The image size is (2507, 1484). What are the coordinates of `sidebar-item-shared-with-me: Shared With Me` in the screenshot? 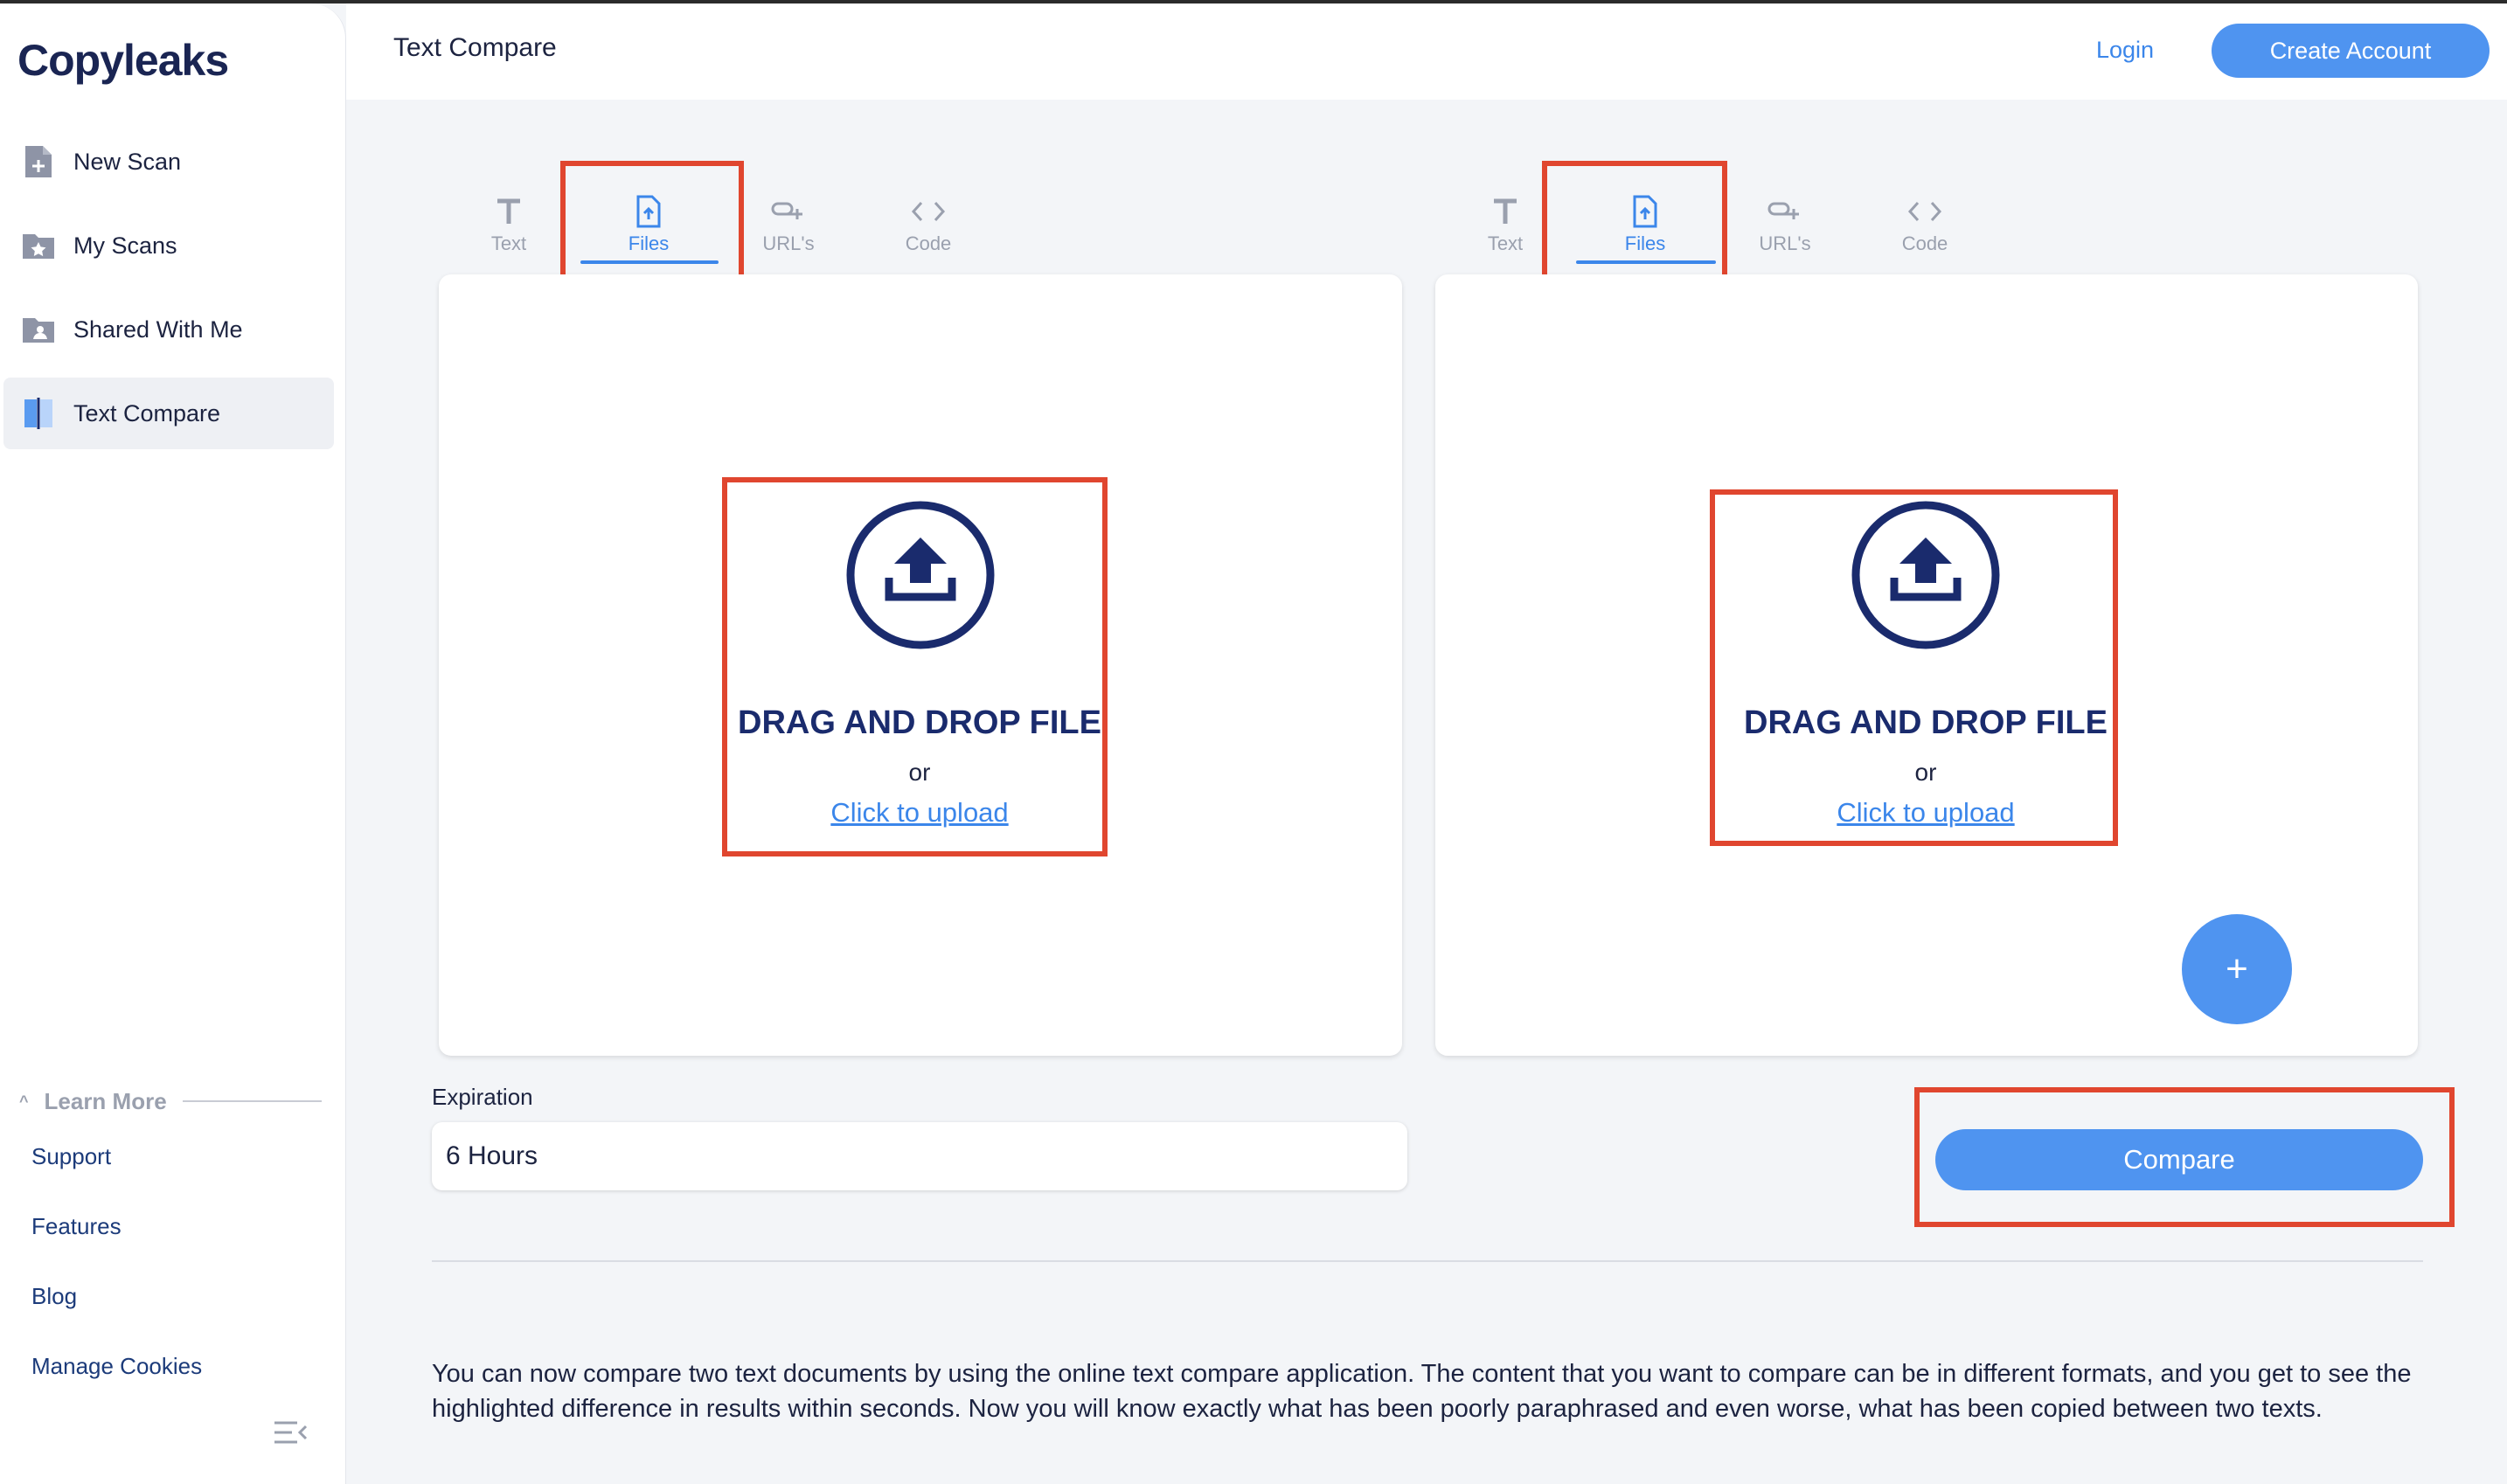 It's located at (169, 329).